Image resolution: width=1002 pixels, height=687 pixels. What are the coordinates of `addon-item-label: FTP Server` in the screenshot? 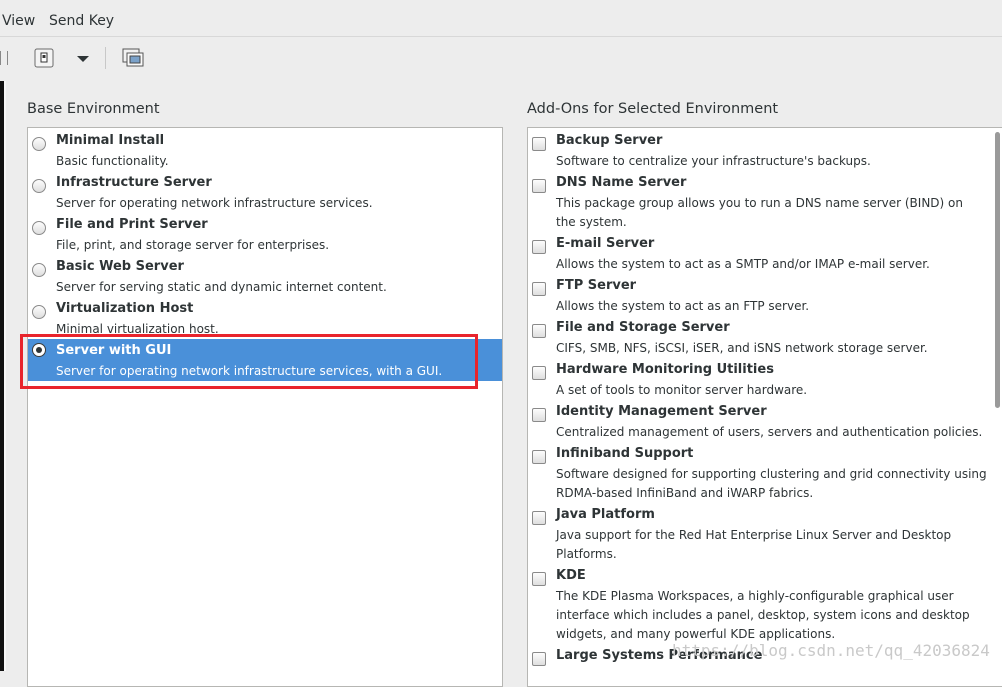 It's located at (596, 285).